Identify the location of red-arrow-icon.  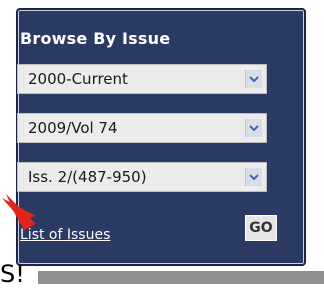
(19, 212).